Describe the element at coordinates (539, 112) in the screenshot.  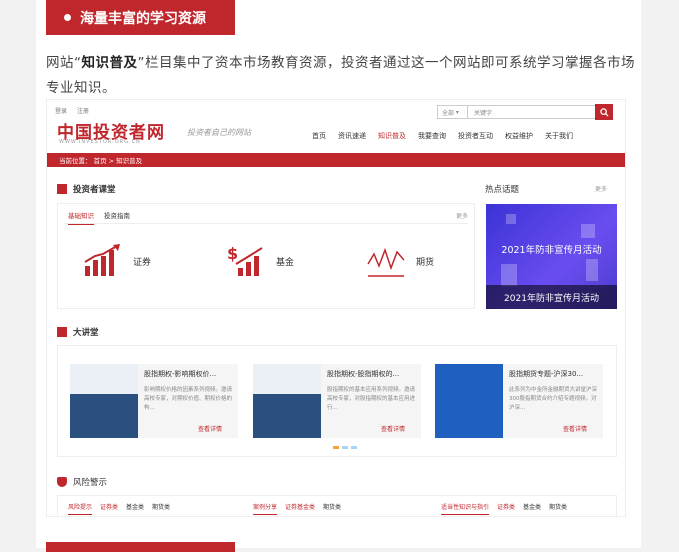
I see `search-input: 关键字` at that location.